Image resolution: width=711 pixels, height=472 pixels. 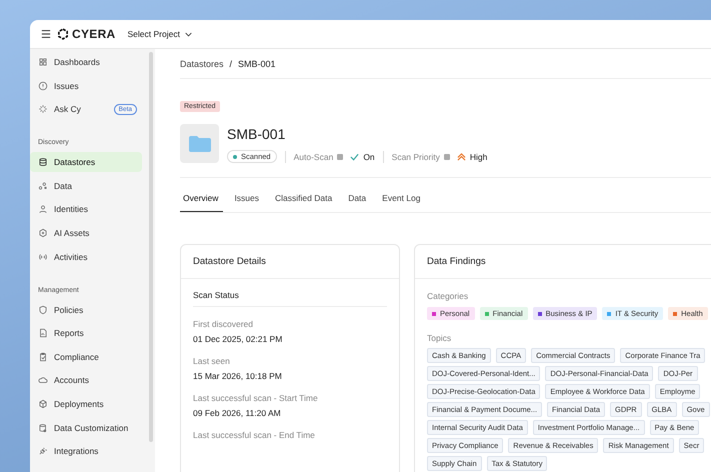 I want to click on sidebar-item: Policies, so click(x=86, y=310).